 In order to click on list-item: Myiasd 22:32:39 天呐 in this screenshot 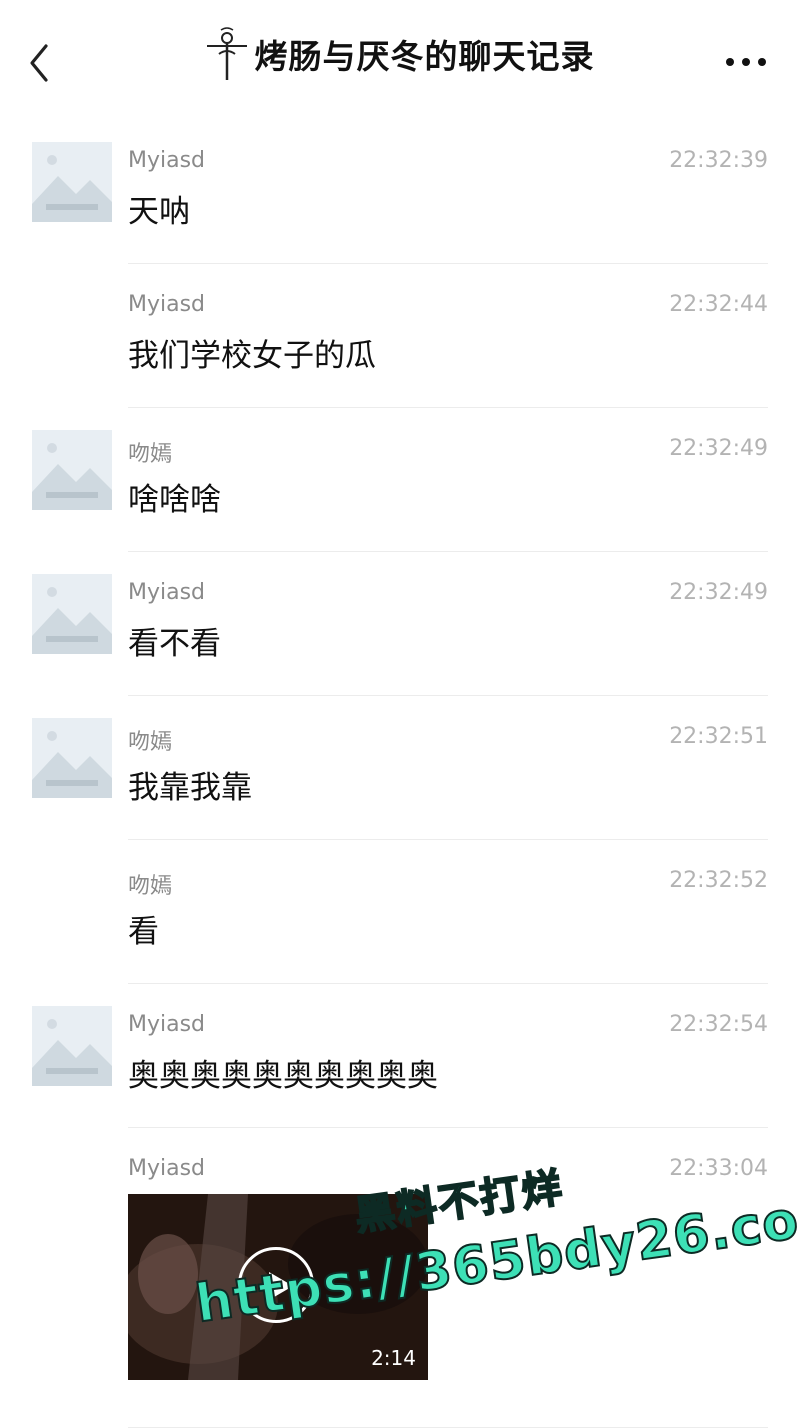, I will do `click(400, 192)`.